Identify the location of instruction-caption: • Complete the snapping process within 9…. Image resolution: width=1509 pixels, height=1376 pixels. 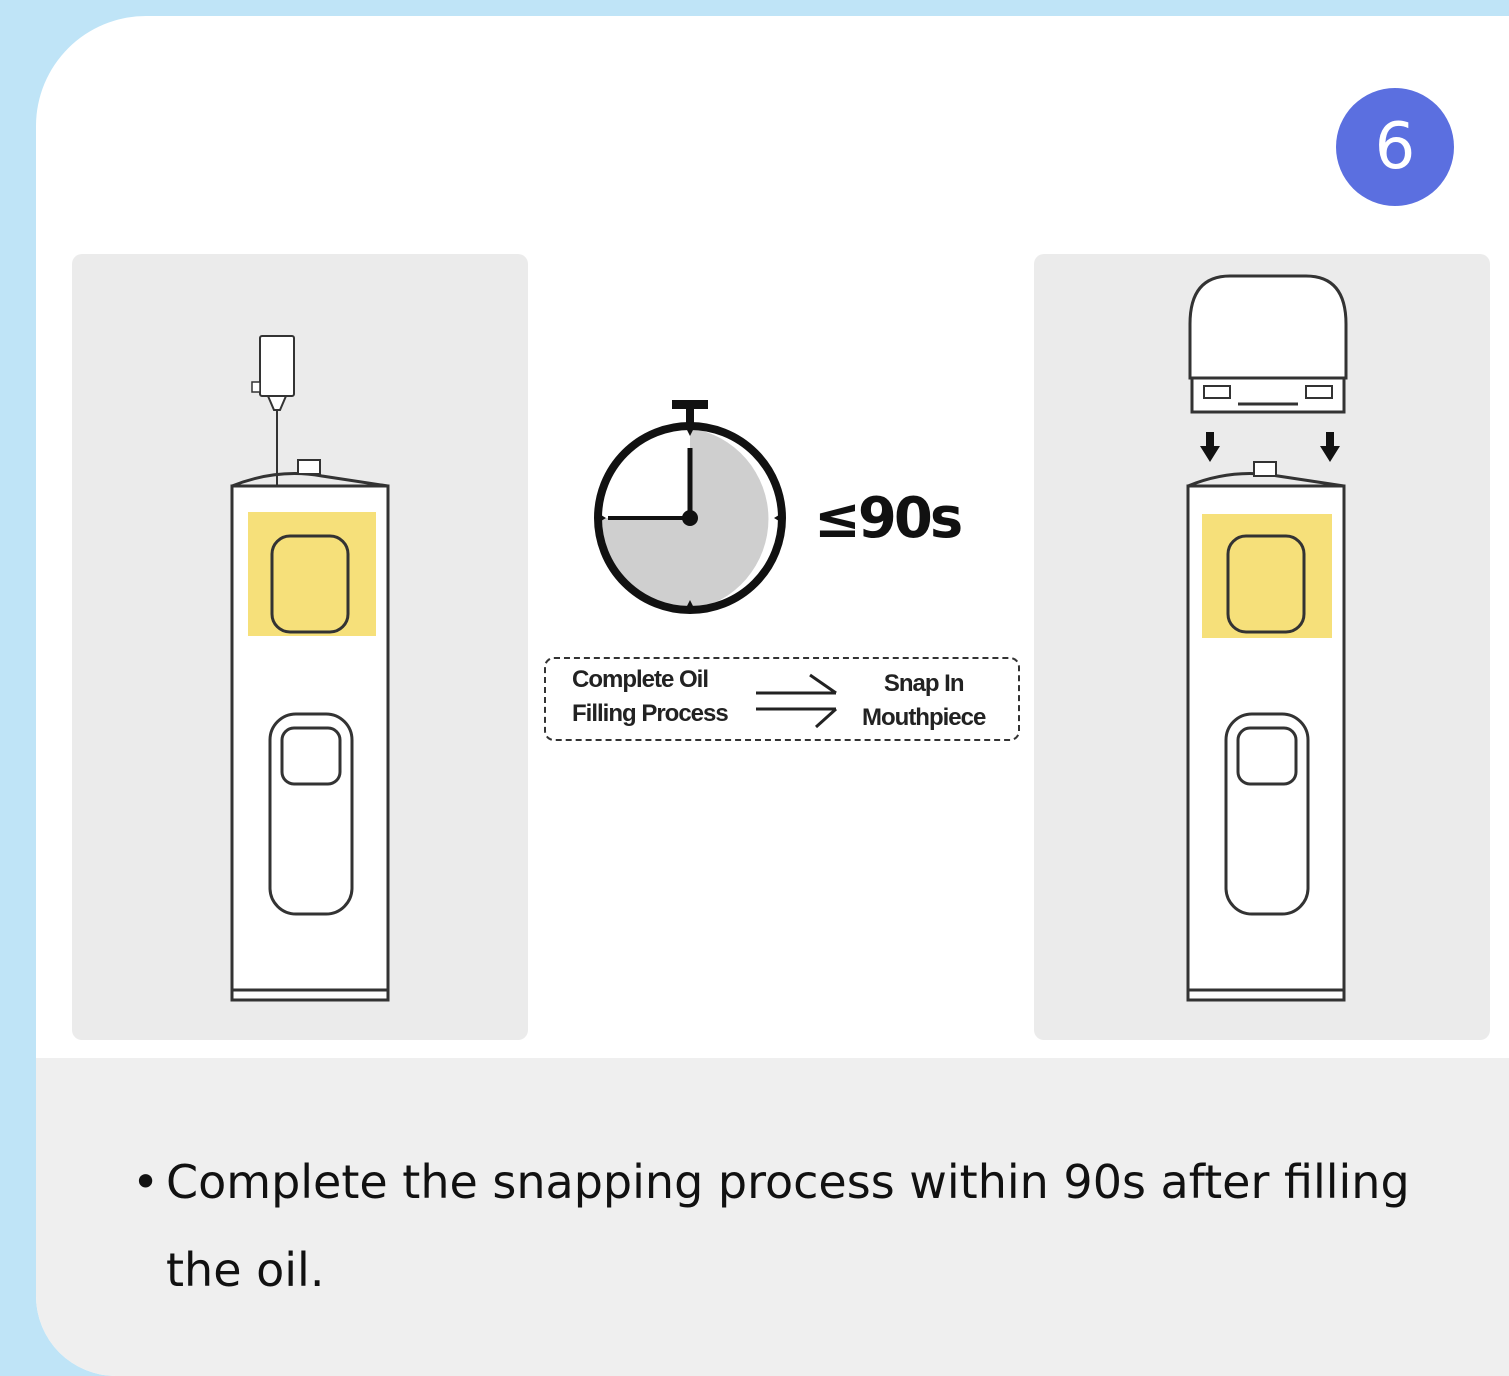
(797, 1226).